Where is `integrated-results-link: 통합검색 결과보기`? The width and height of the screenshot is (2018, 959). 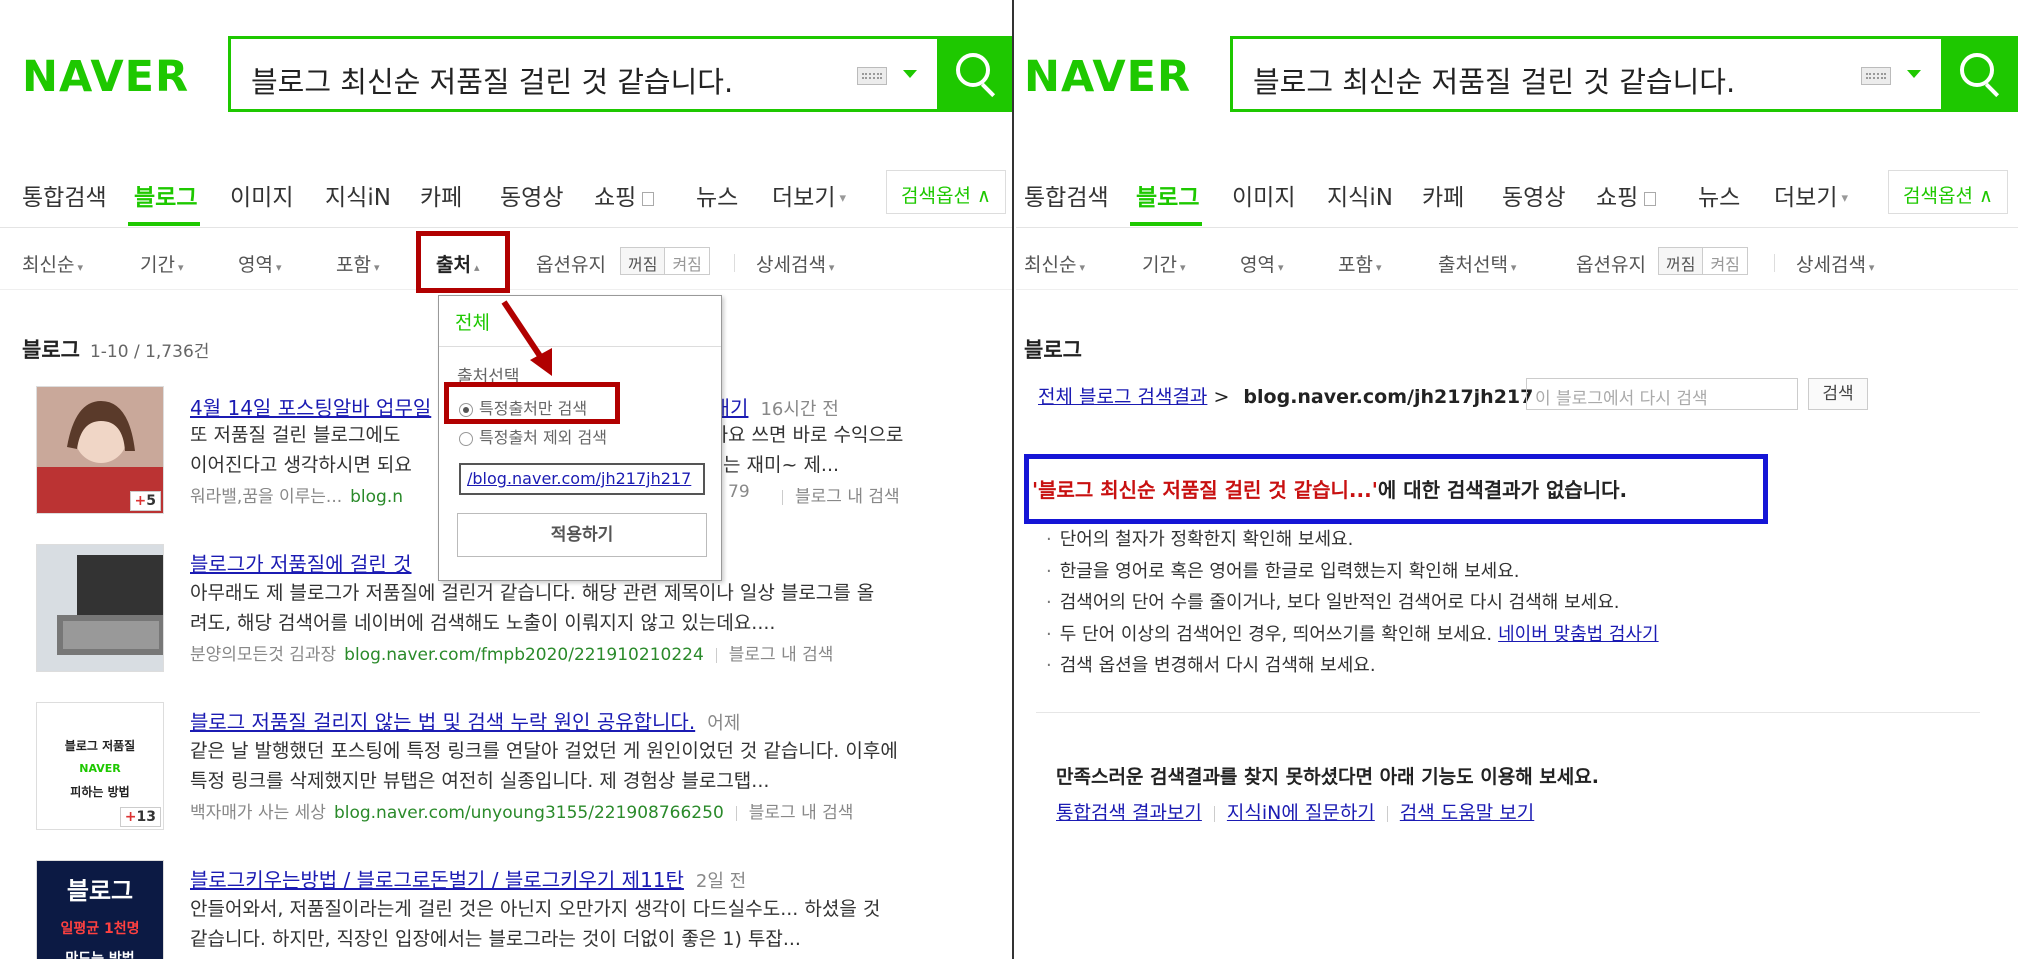
integrated-results-link: 통합검색 결과보기 is located at coordinates (1129, 813).